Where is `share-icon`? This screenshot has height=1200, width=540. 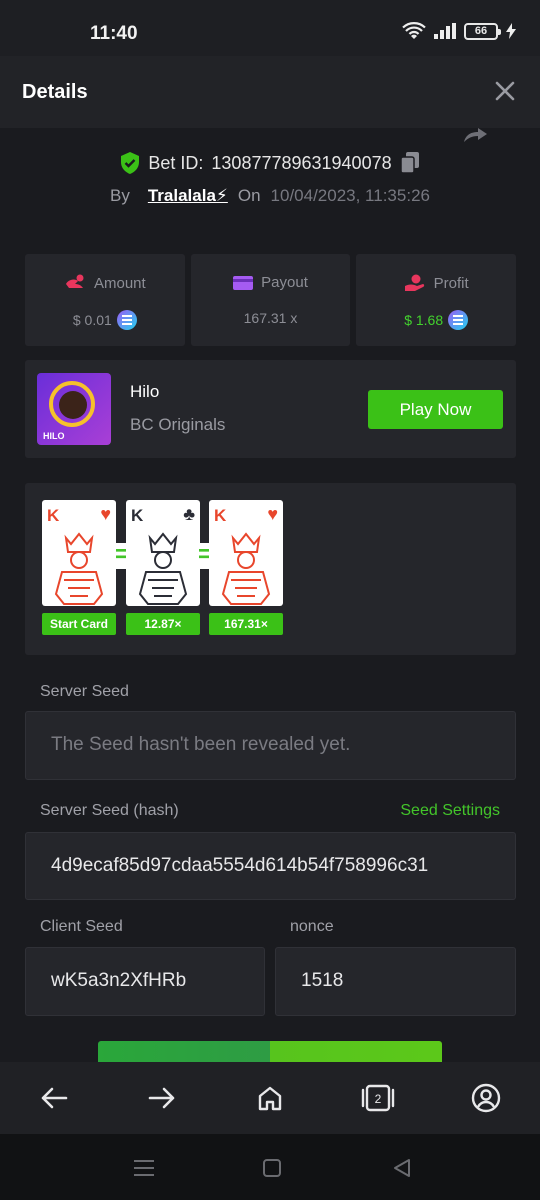
share-icon is located at coordinates (475, 135).